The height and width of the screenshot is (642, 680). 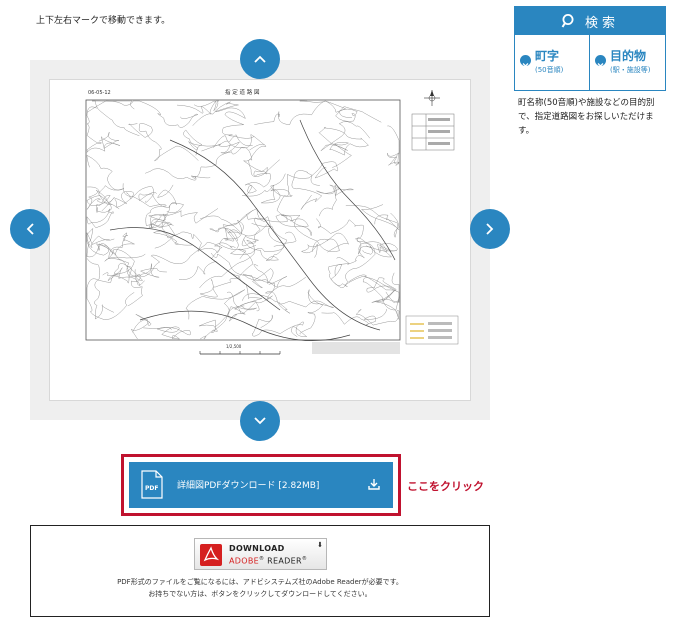 I want to click on pdf-download-button: PDF 詳細図PDFダウンロード [2.82MB], so click(x=261, y=485).